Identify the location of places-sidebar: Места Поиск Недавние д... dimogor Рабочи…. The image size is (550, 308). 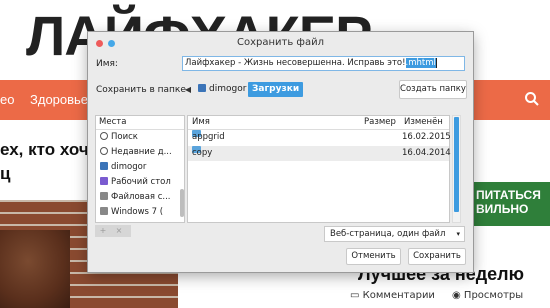
(140, 169).